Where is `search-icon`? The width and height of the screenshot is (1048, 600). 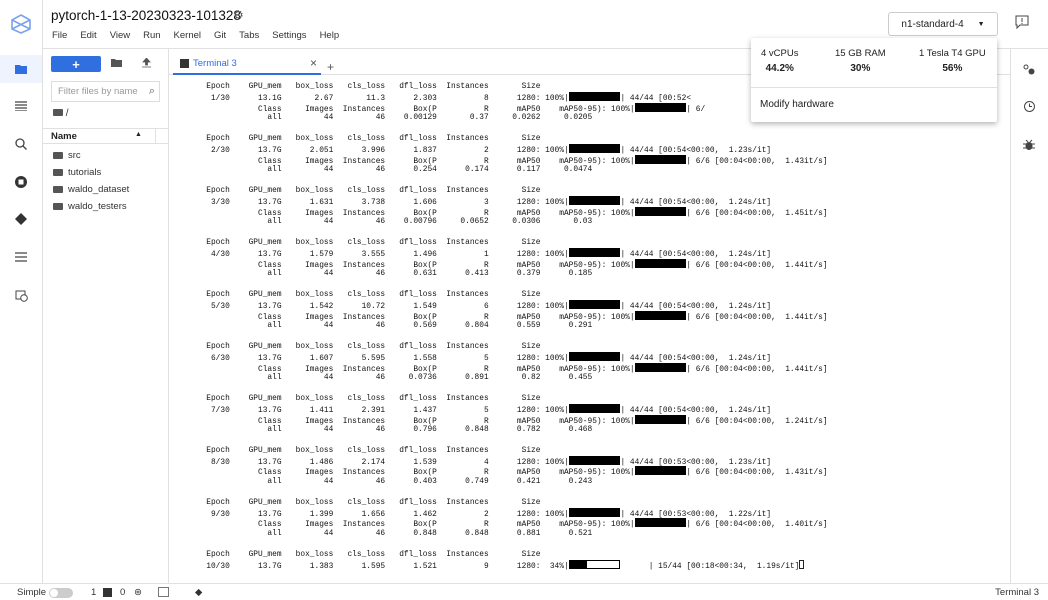
search-icon is located at coordinates (21, 144).